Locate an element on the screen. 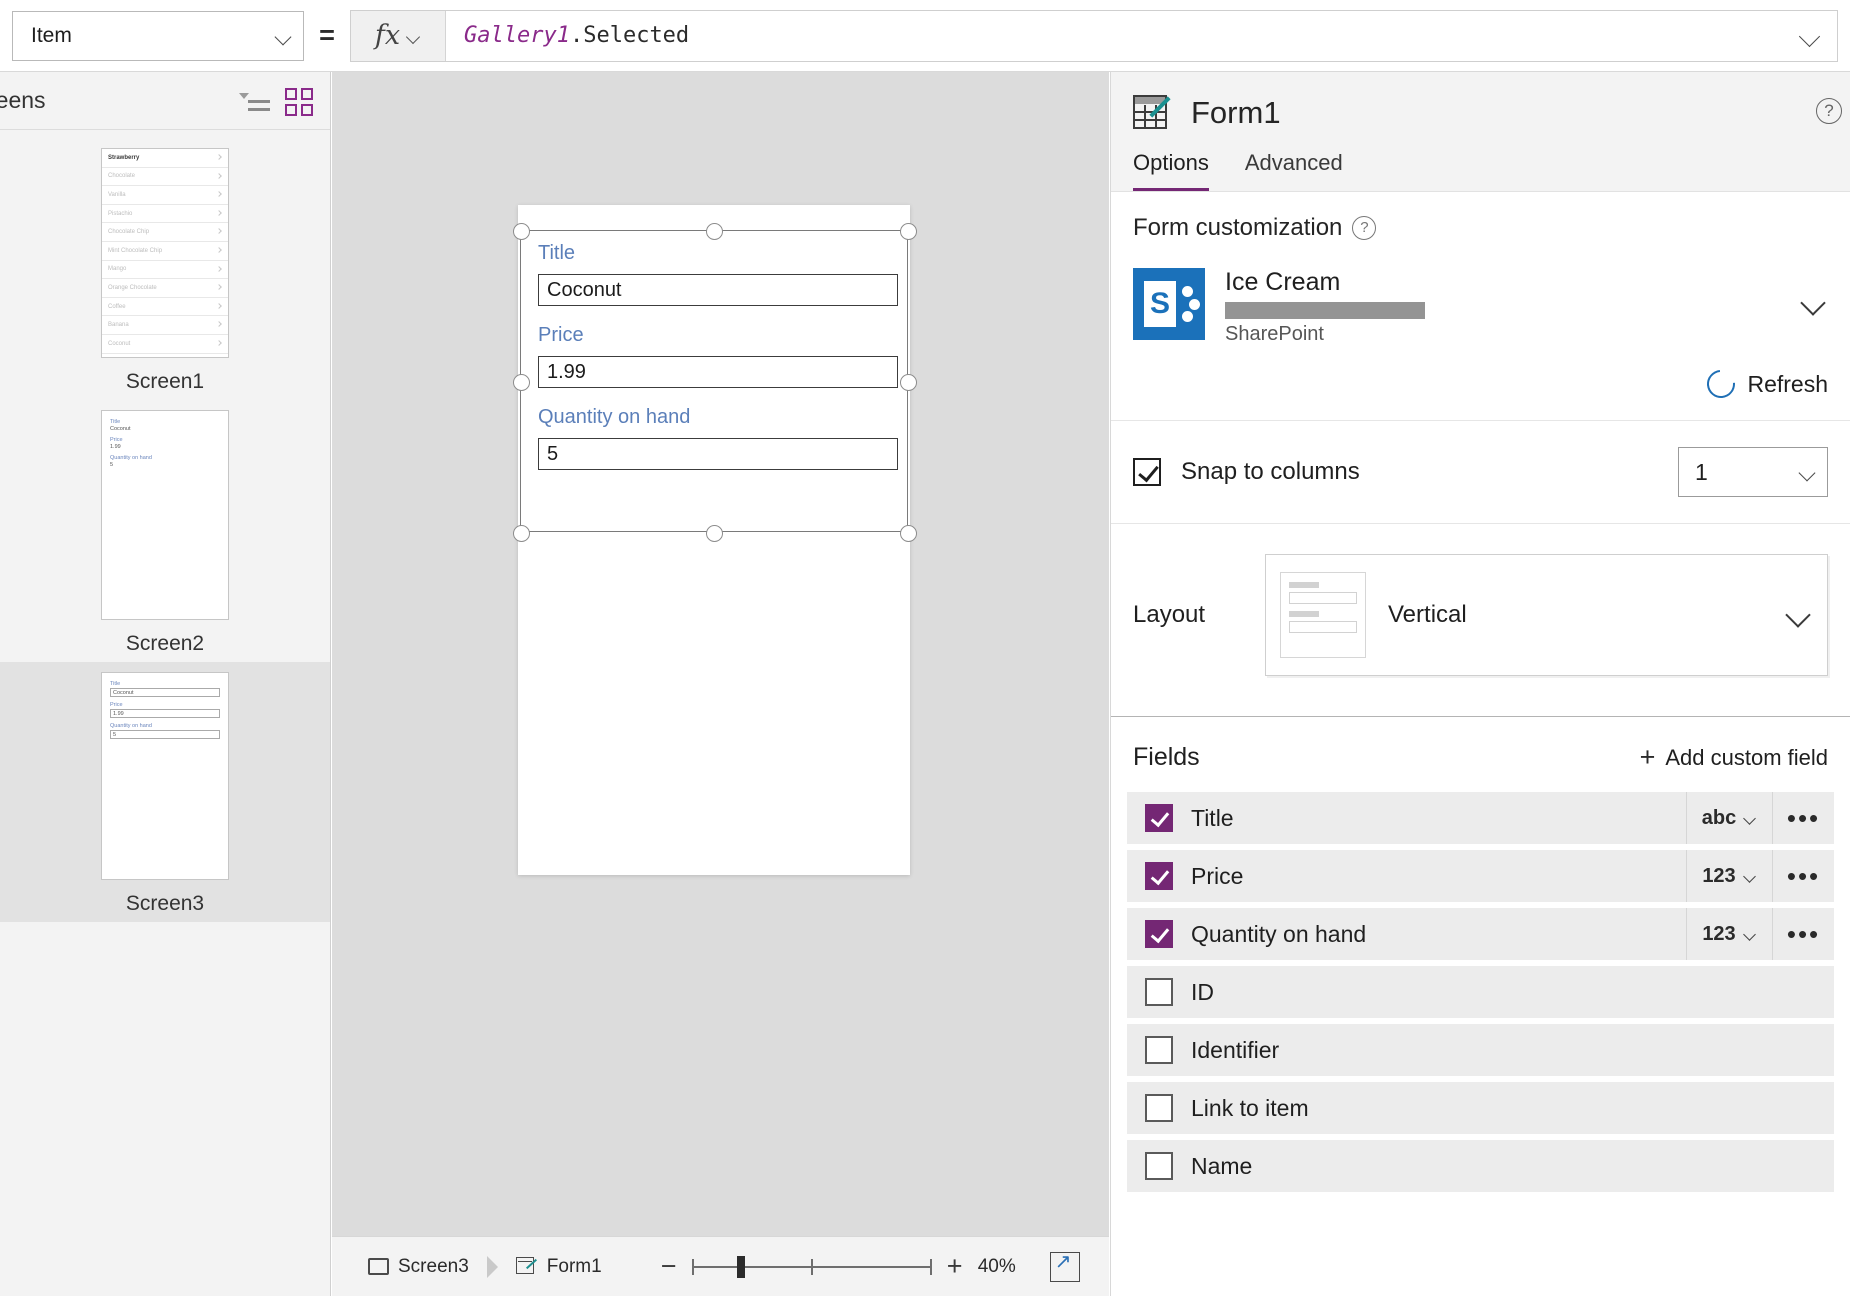 The image size is (1850, 1296). section-heading: Form customization ? is located at coordinates (1480, 228).